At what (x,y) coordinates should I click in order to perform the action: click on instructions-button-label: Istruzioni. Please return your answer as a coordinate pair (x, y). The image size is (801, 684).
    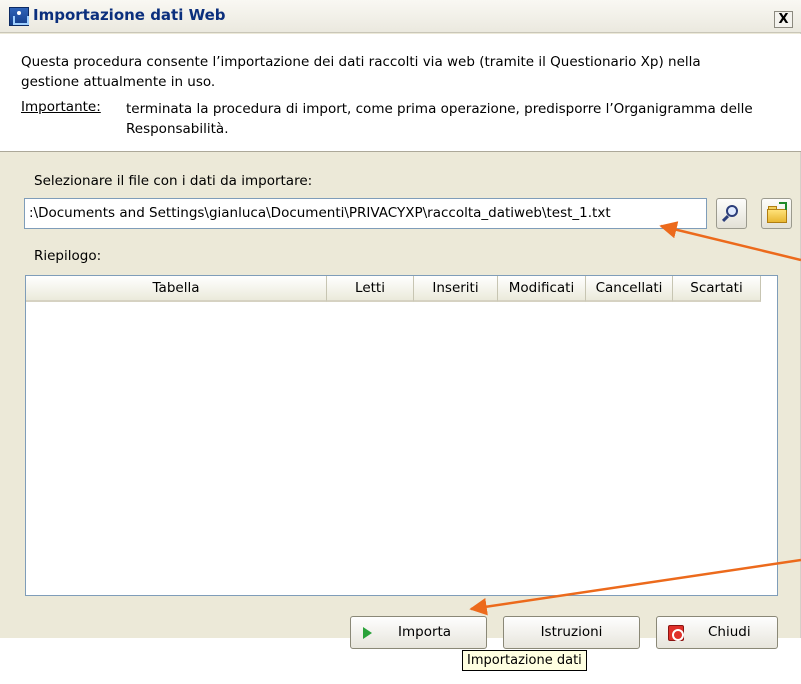
    Looking at the image, I should click on (571, 632).